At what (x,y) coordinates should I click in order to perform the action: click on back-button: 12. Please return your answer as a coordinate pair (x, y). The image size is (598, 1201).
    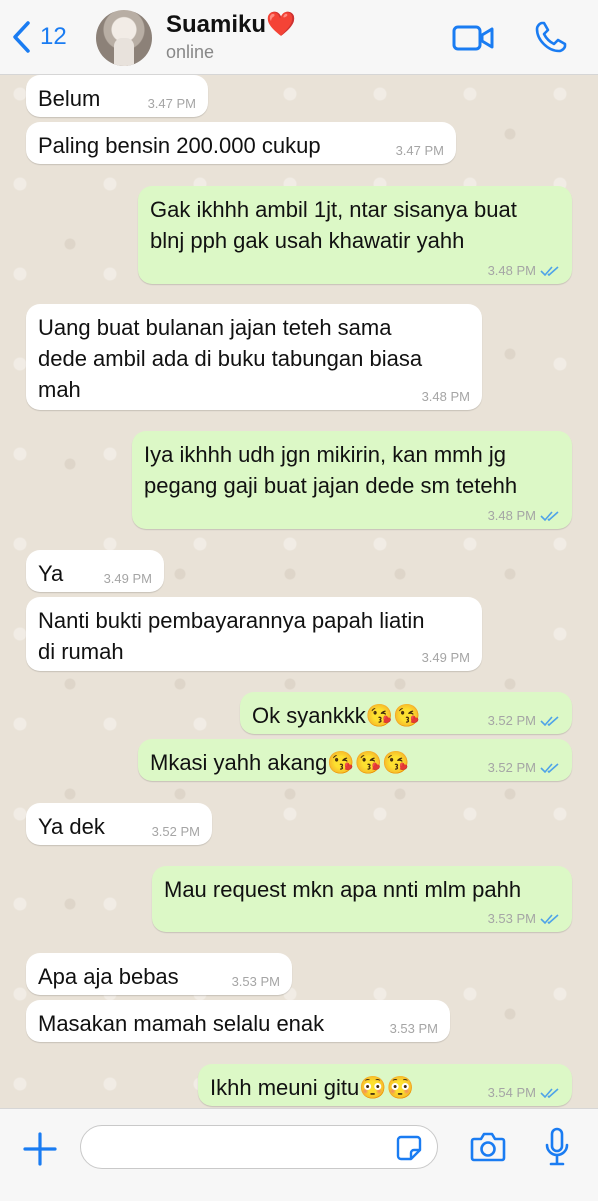
    Looking at the image, I should click on (38, 37).